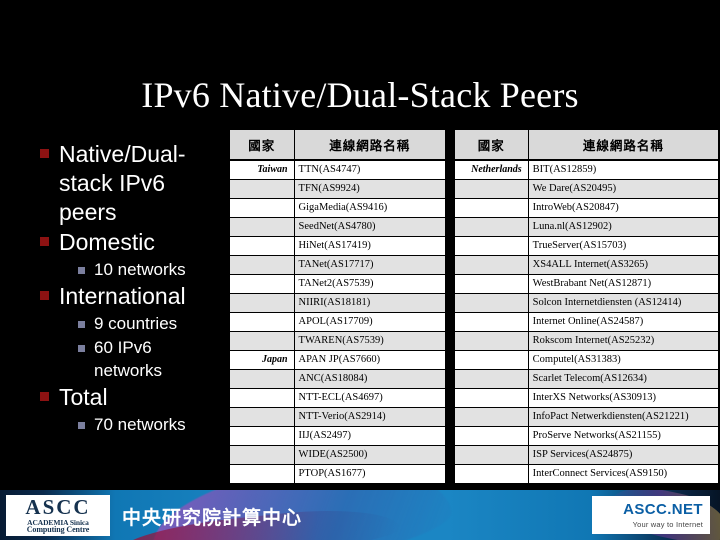  Describe the element at coordinates (58, 530) in the screenshot. I see `ascc-logo-subtitle-2: Computing Centre` at that location.